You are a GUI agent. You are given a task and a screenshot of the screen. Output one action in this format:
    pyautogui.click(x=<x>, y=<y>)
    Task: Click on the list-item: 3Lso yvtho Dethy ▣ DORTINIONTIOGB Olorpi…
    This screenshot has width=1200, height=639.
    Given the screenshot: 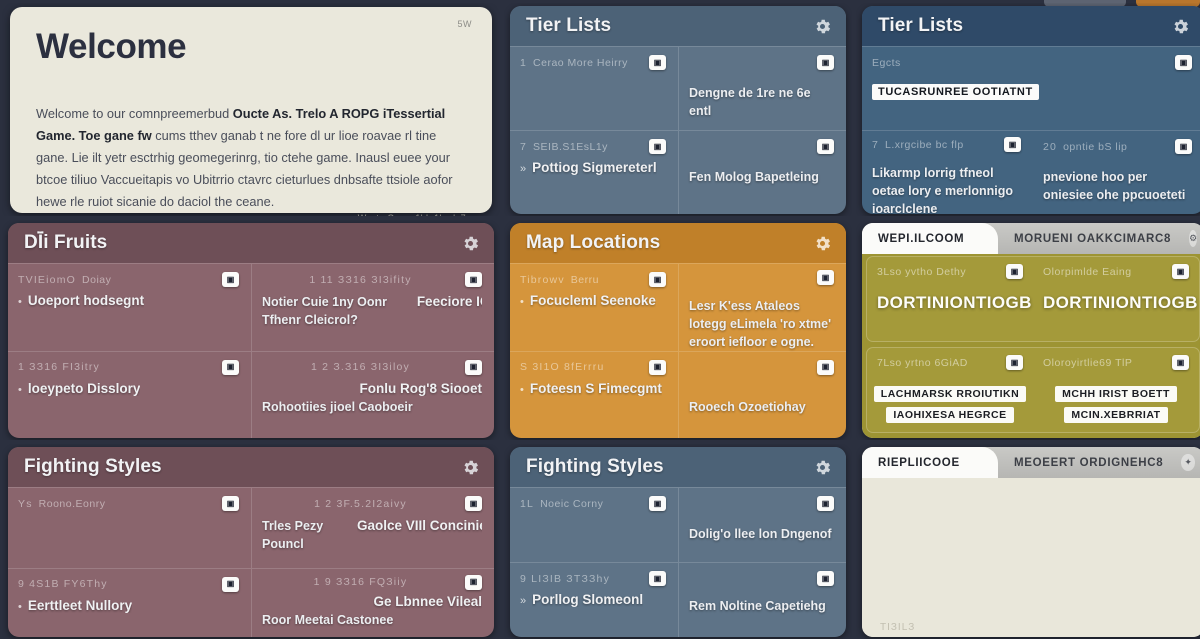 What is the action you would take?
    pyautogui.click(x=1033, y=299)
    